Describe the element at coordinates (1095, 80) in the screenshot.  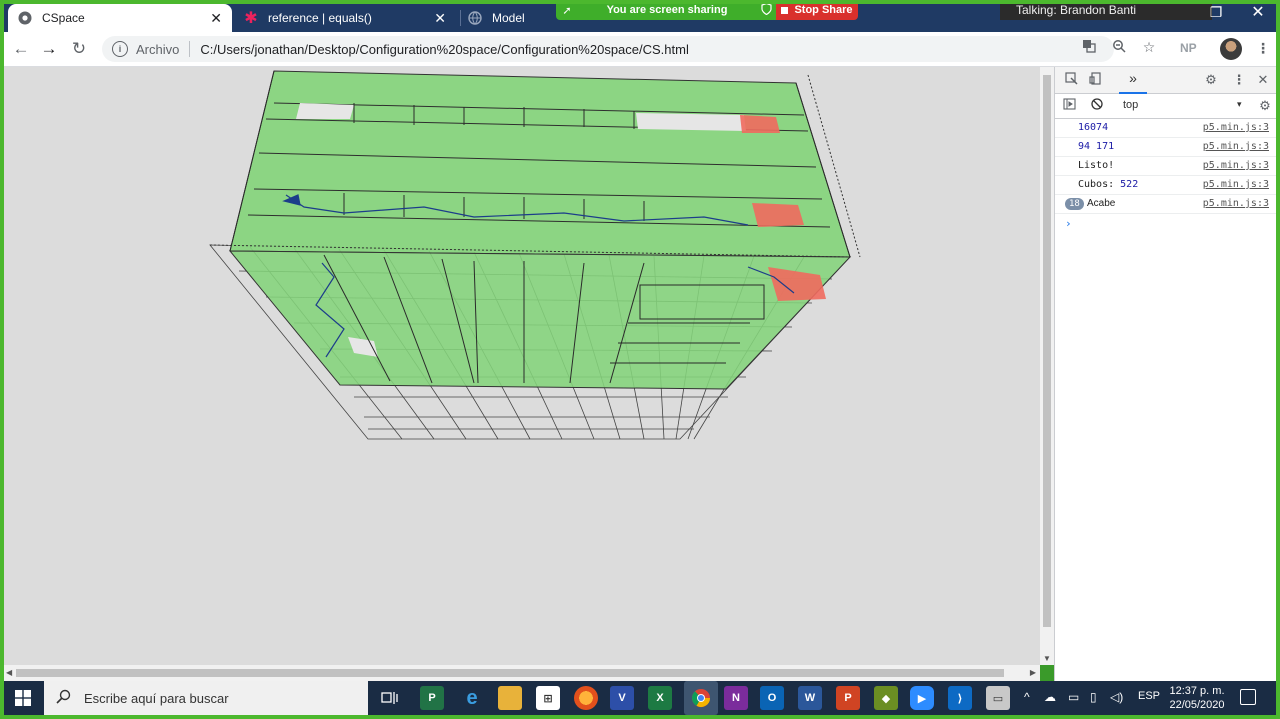
I see `device-toolbar-icon` at that location.